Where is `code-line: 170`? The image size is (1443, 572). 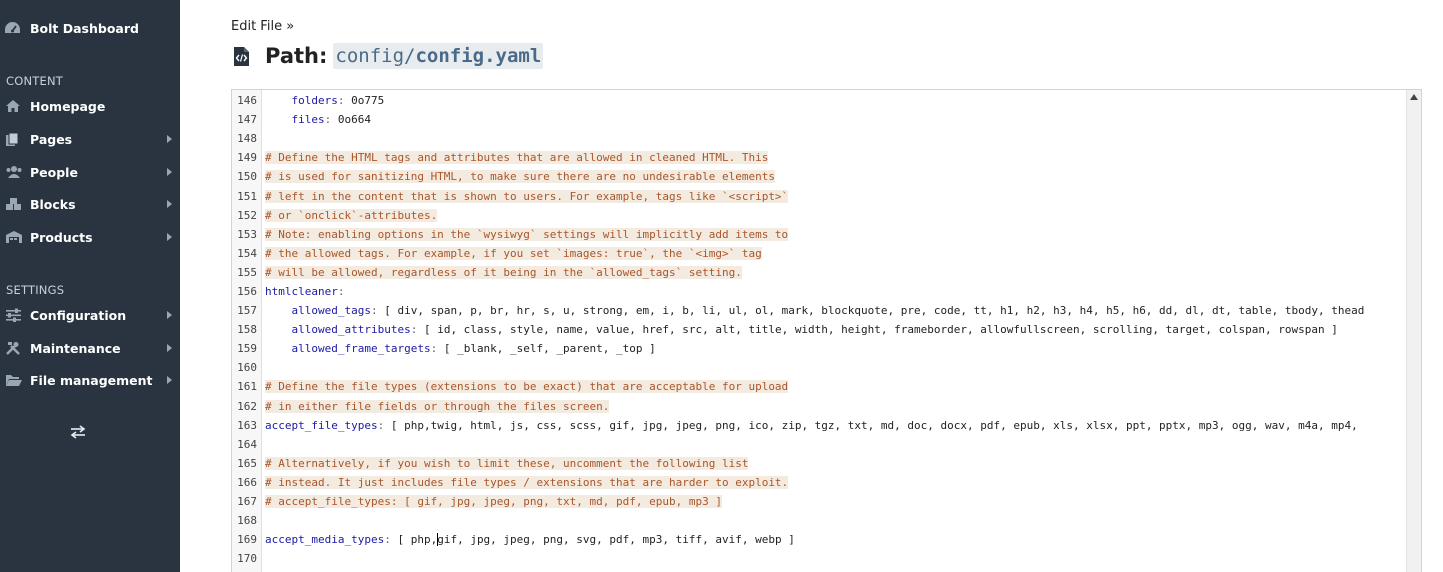
code-line: 170 is located at coordinates (819, 558).